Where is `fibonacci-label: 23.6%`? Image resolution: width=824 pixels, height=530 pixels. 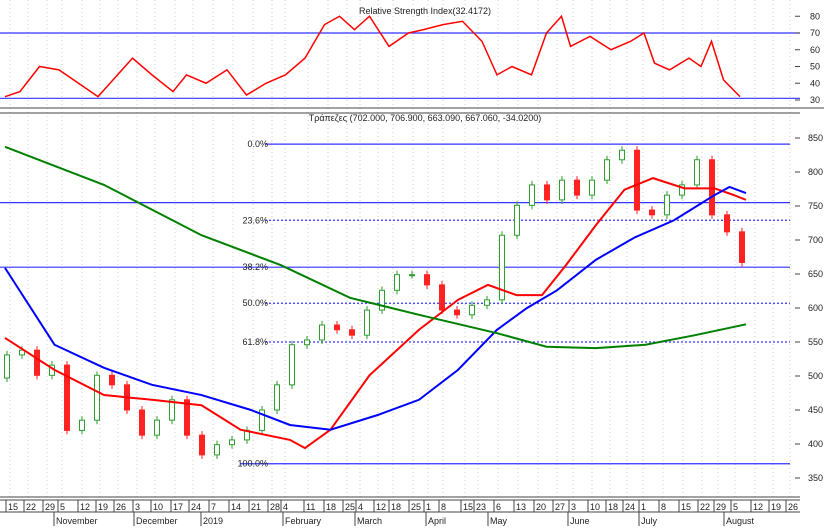
fibonacci-label: 23.6% is located at coordinates (255, 220).